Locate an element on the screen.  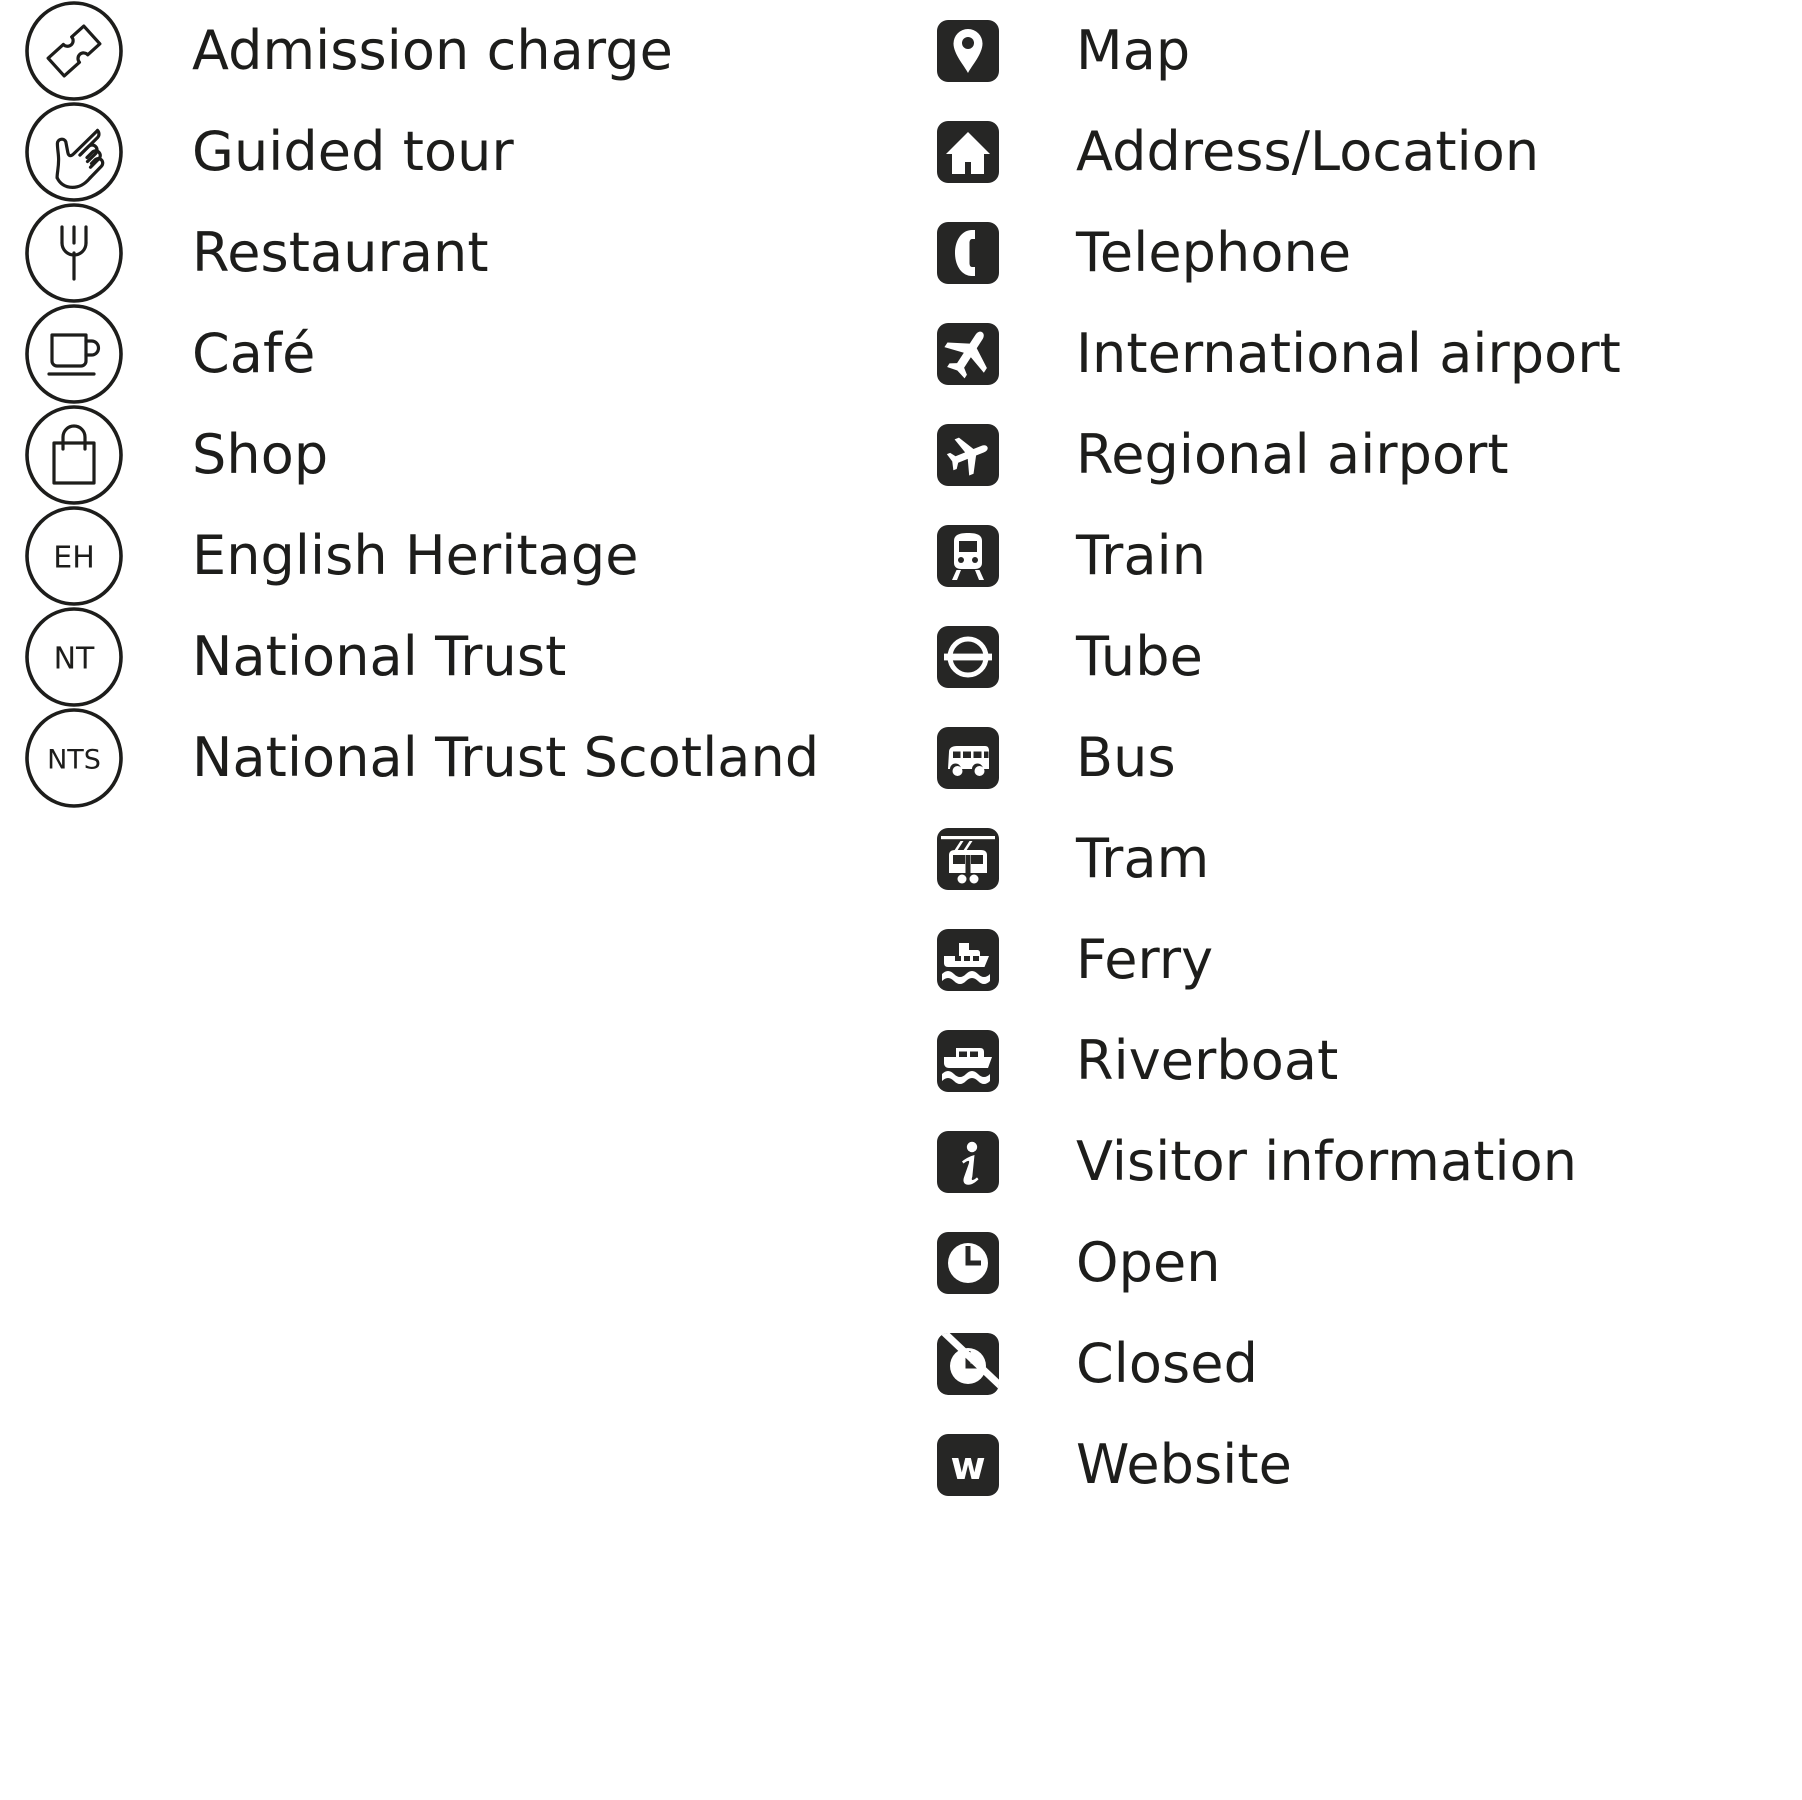
legend-row-international-airport: International airport is located at coordinates (1362, 353).